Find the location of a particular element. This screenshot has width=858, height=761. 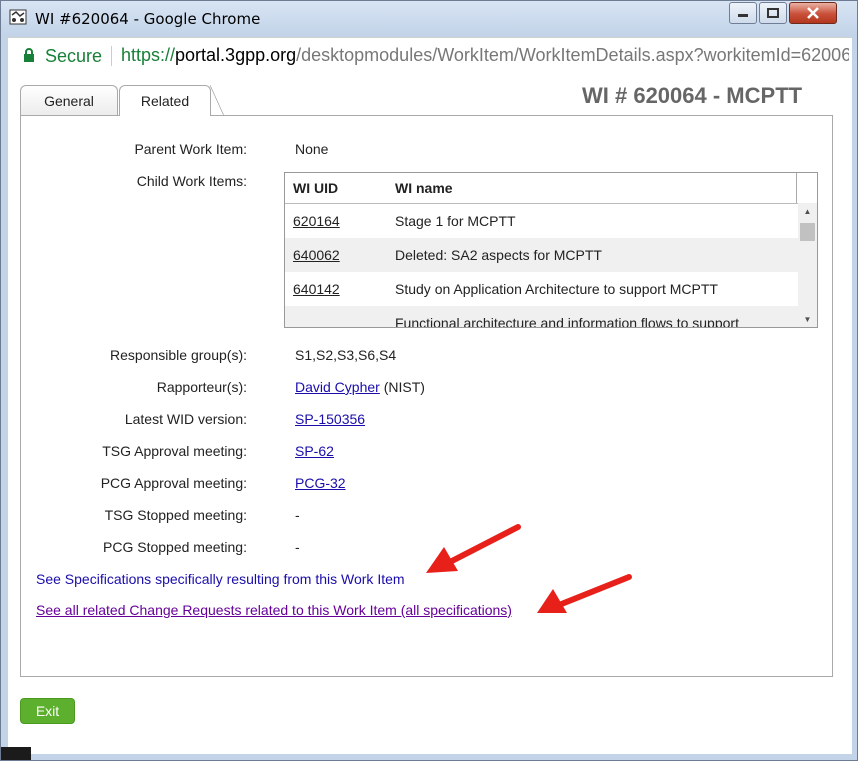

row-uid-link: 640142 is located at coordinates (316, 289).